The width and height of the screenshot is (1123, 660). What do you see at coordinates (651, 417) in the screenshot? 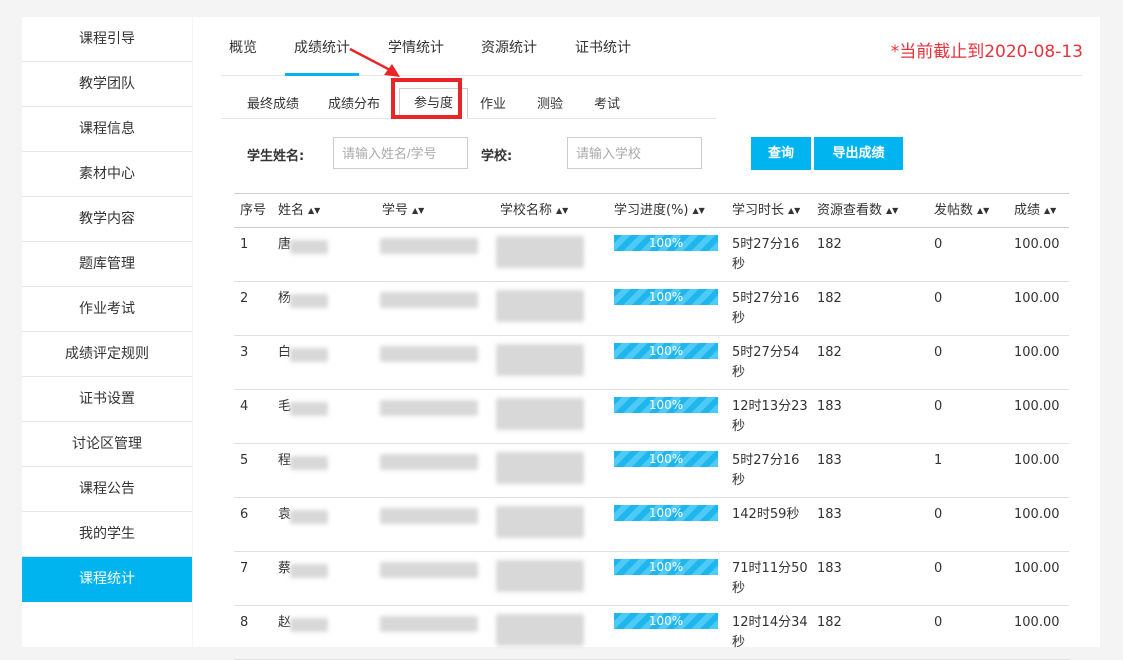
I see `table-row: 4 毛 100% 12时13分23秒 183 0 100.00` at bounding box center [651, 417].